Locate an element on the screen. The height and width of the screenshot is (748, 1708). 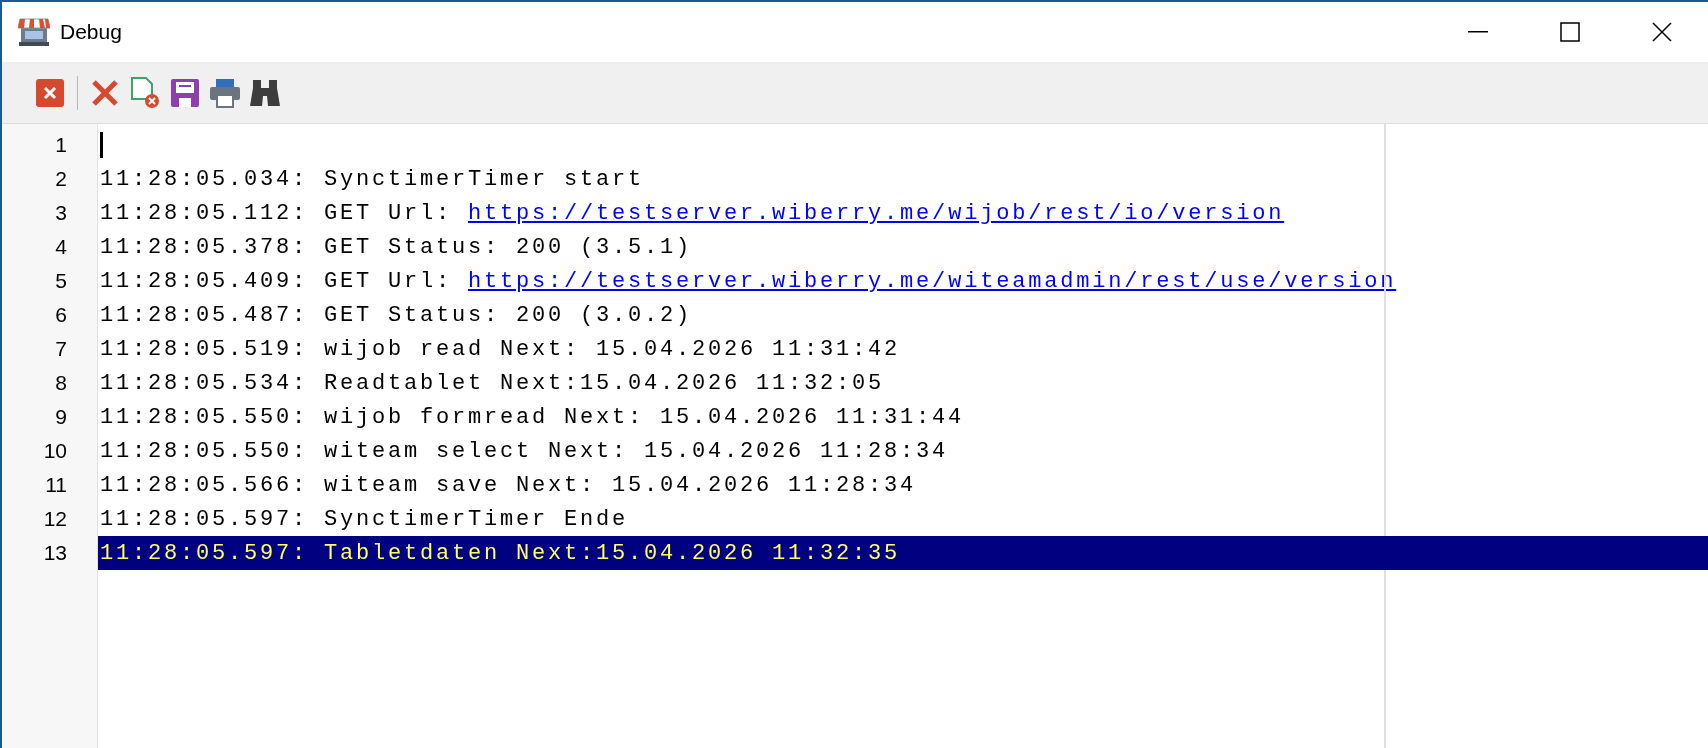
log-text: 11:28:05.597: SynctimerTimer Ende is located at coordinates (364, 519).